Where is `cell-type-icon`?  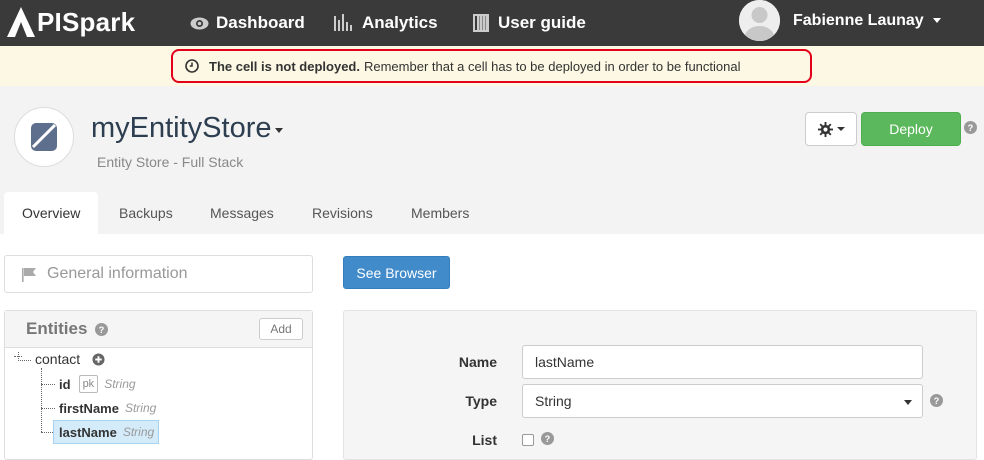
cell-type-icon is located at coordinates (44, 137).